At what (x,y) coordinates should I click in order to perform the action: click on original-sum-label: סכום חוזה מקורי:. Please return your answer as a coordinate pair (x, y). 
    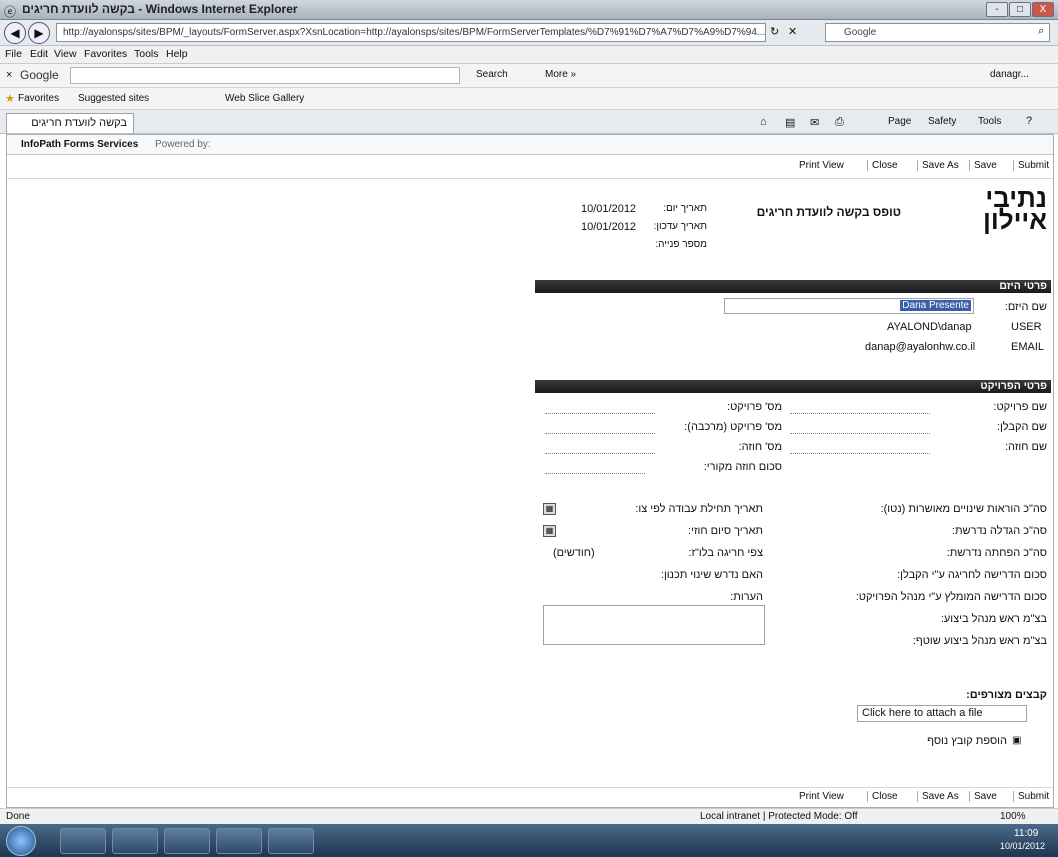
    Looking at the image, I should click on (742, 467).